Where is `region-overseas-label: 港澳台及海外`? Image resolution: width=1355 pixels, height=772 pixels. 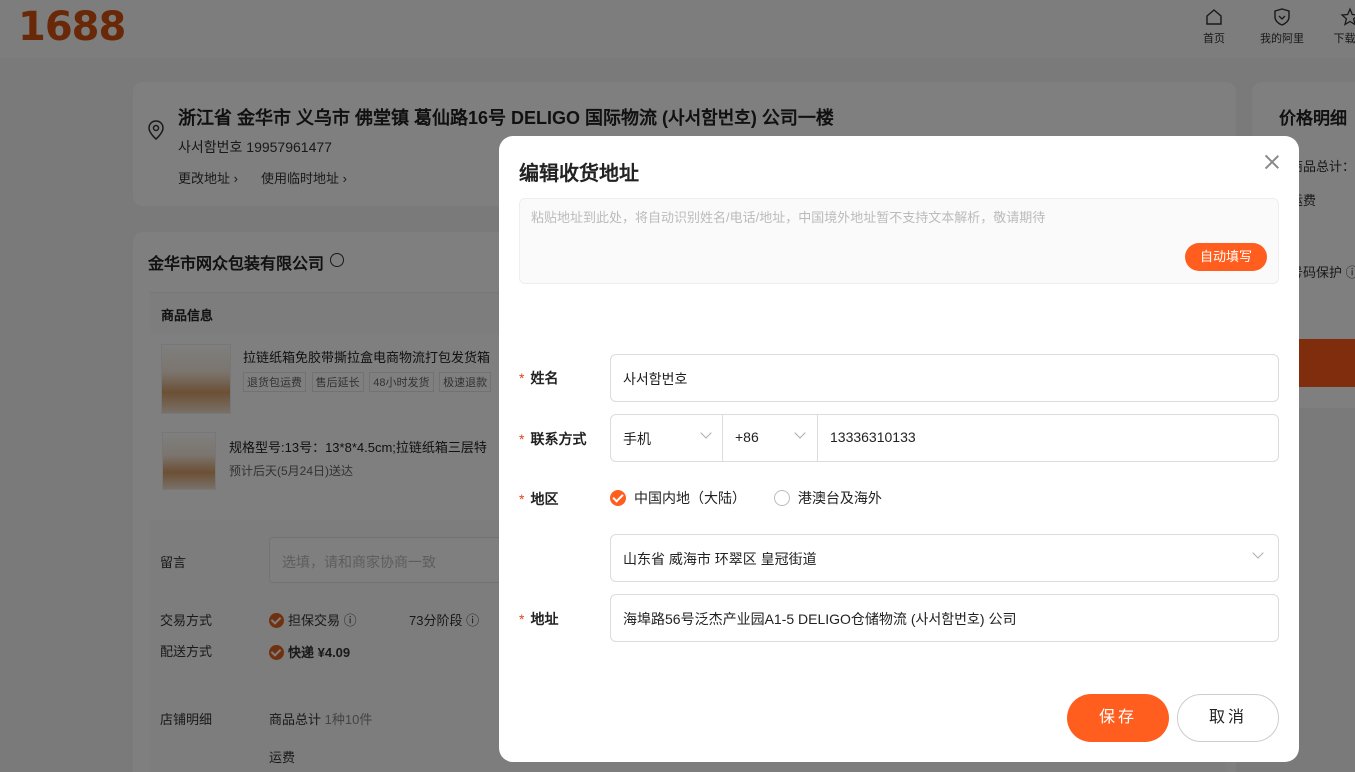
region-overseas-label: 港澳台及海外 is located at coordinates (839, 498).